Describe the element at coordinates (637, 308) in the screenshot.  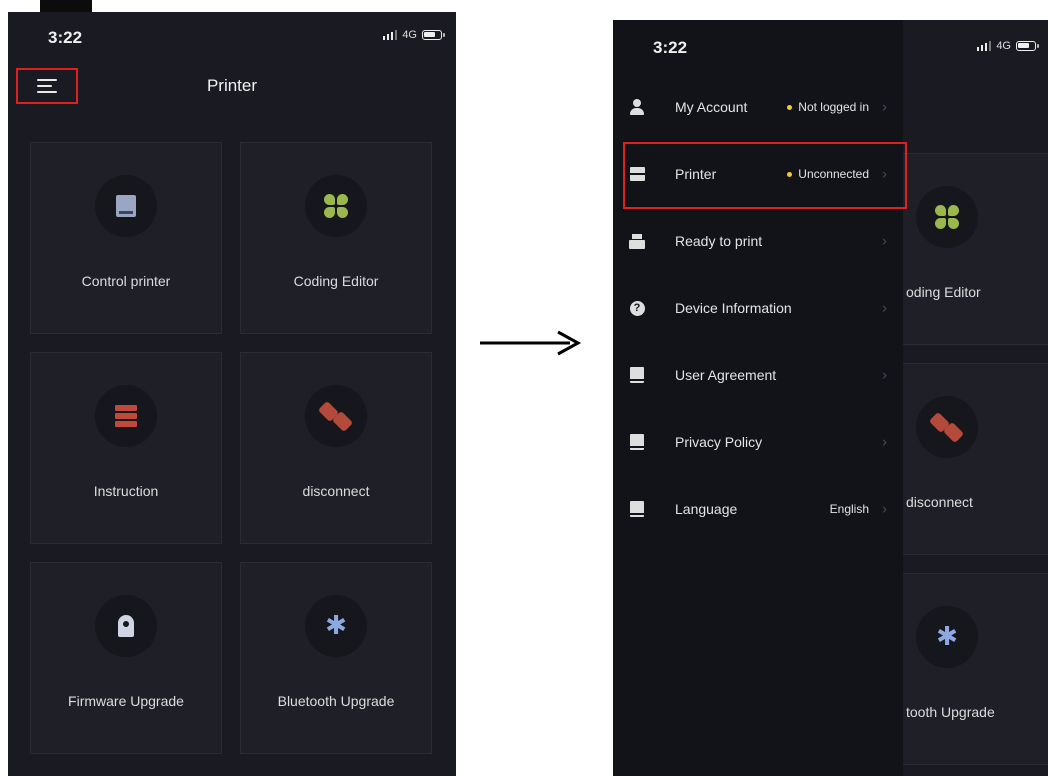
I see `help-circle-icon: ?` at that location.